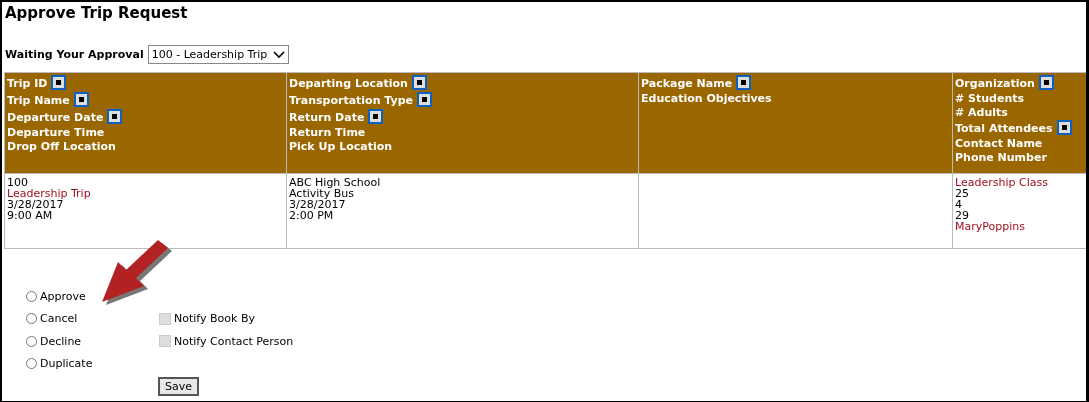  Describe the element at coordinates (321, 193) in the screenshot. I see `table-cell: Activity Bus` at that location.